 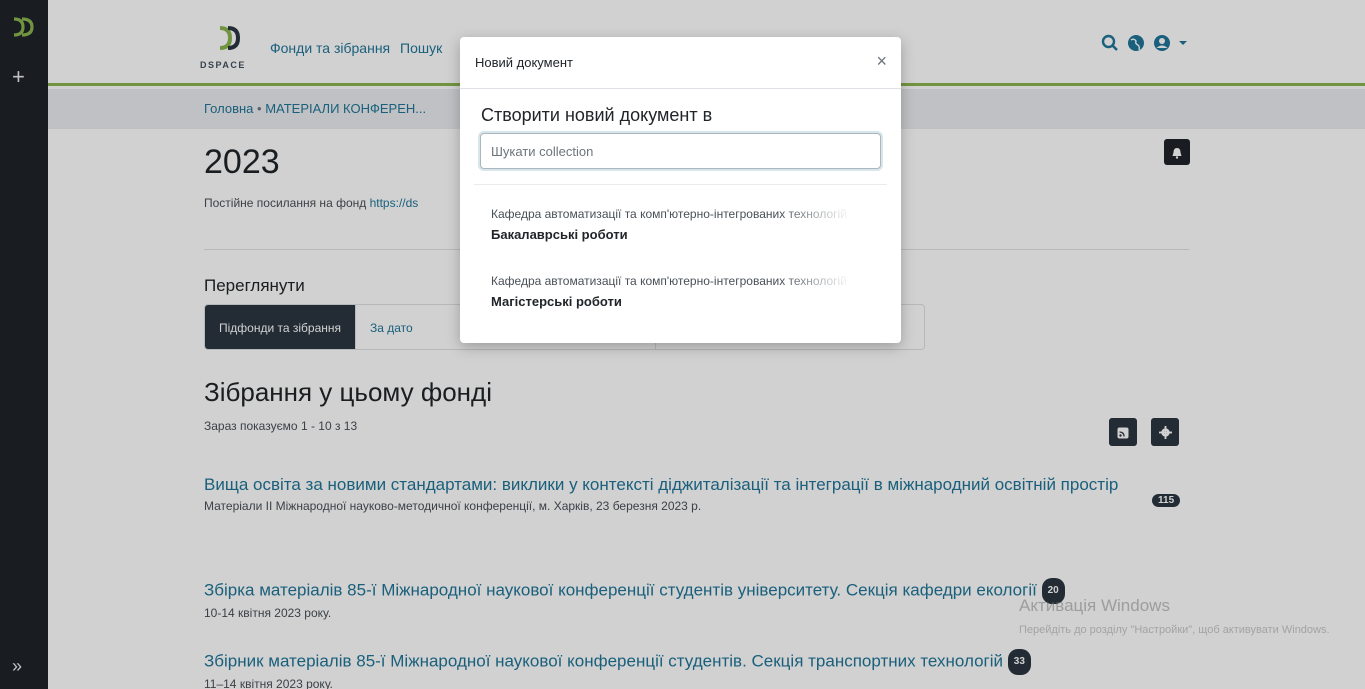 What do you see at coordinates (680, 151) in the screenshot?
I see `collection-search-input` at bounding box center [680, 151].